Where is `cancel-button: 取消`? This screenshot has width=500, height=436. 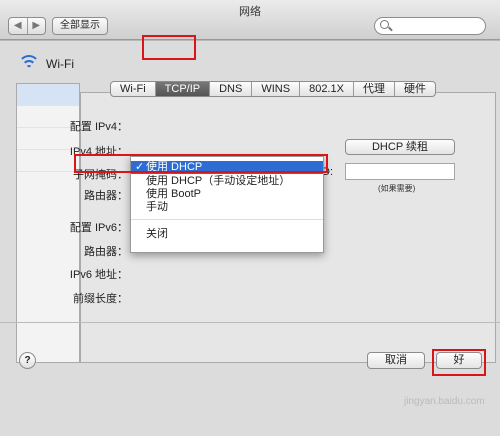 cancel-button: 取消 is located at coordinates (396, 360).